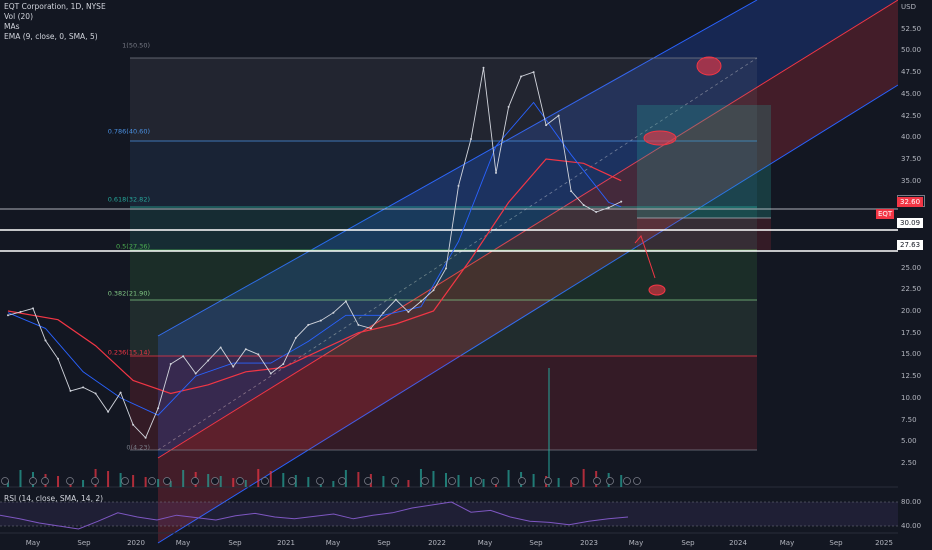 The image size is (932, 550). What do you see at coordinates (55, 17) in the screenshot?
I see `legend-vol: Vol (20)` at bounding box center [55, 17].